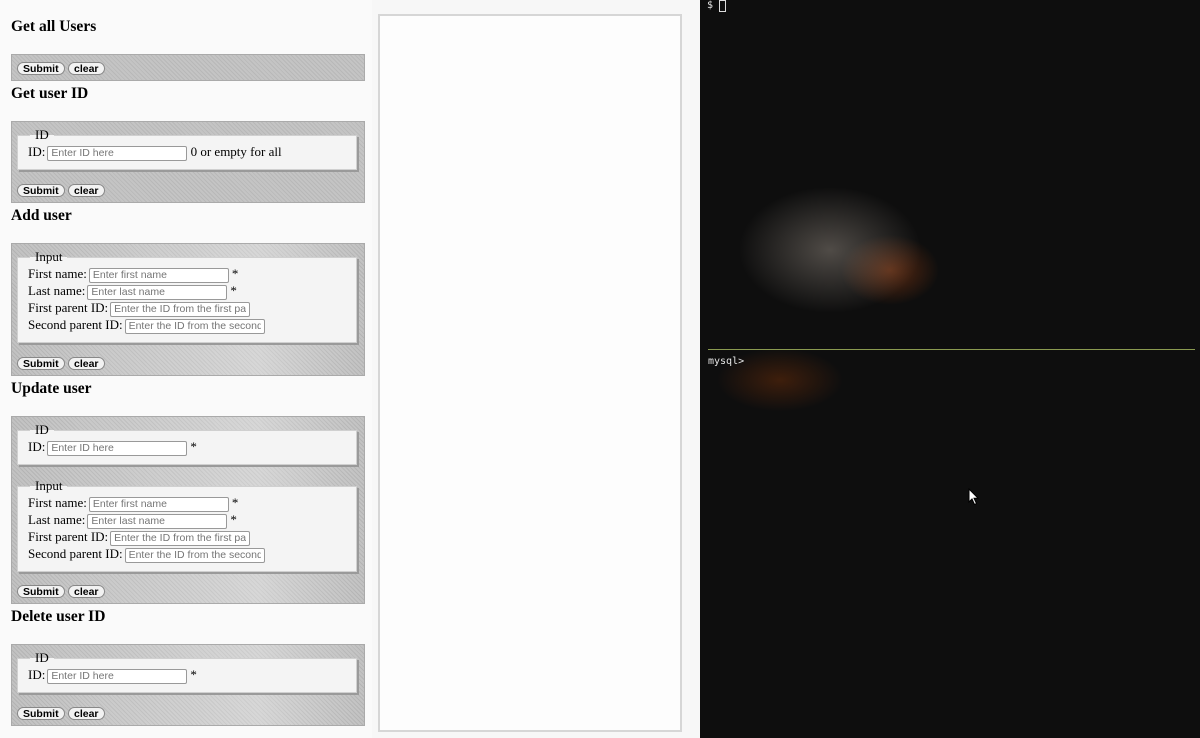  What do you see at coordinates (951, 349) in the screenshot?
I see `pane-divider` at bounding box center [951, 349].